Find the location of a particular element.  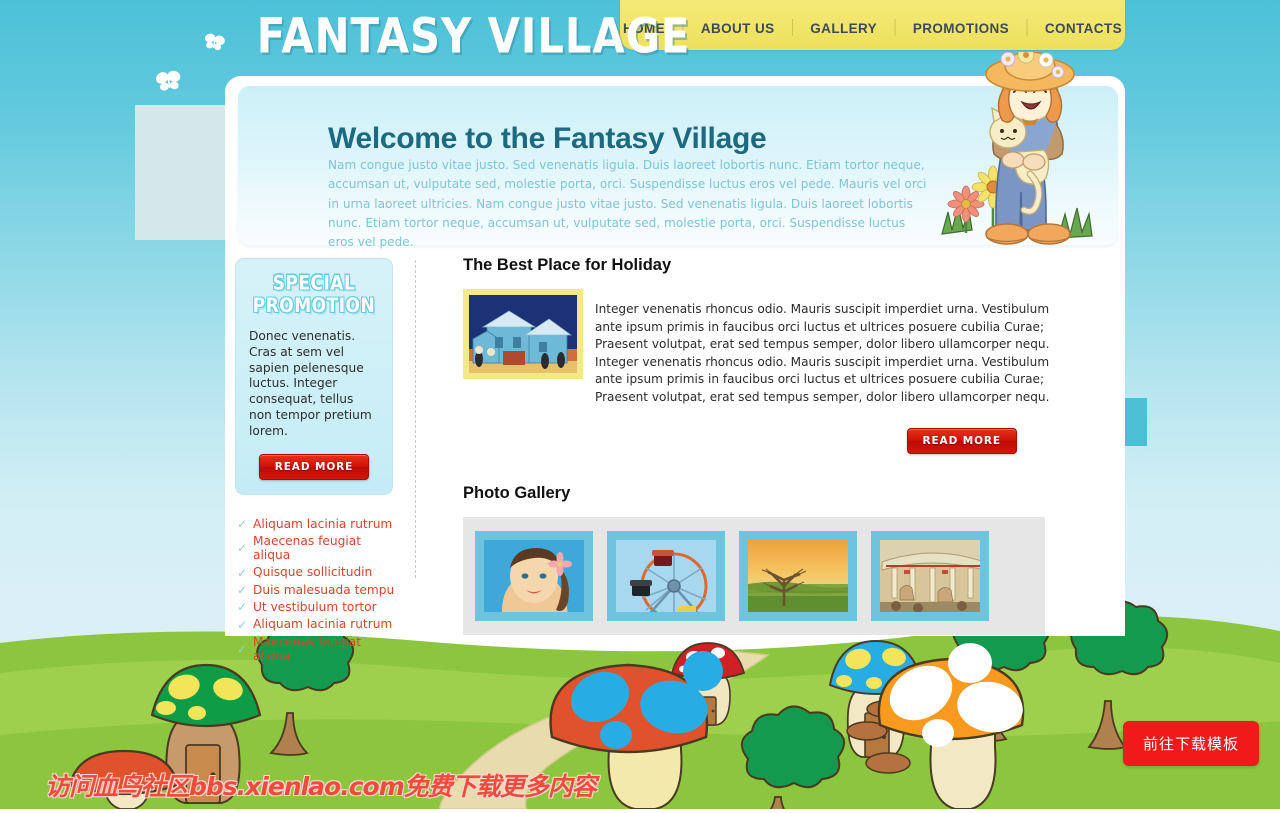

gallery-thumbnail-sunset-tree is located at coordinates (798, 576).